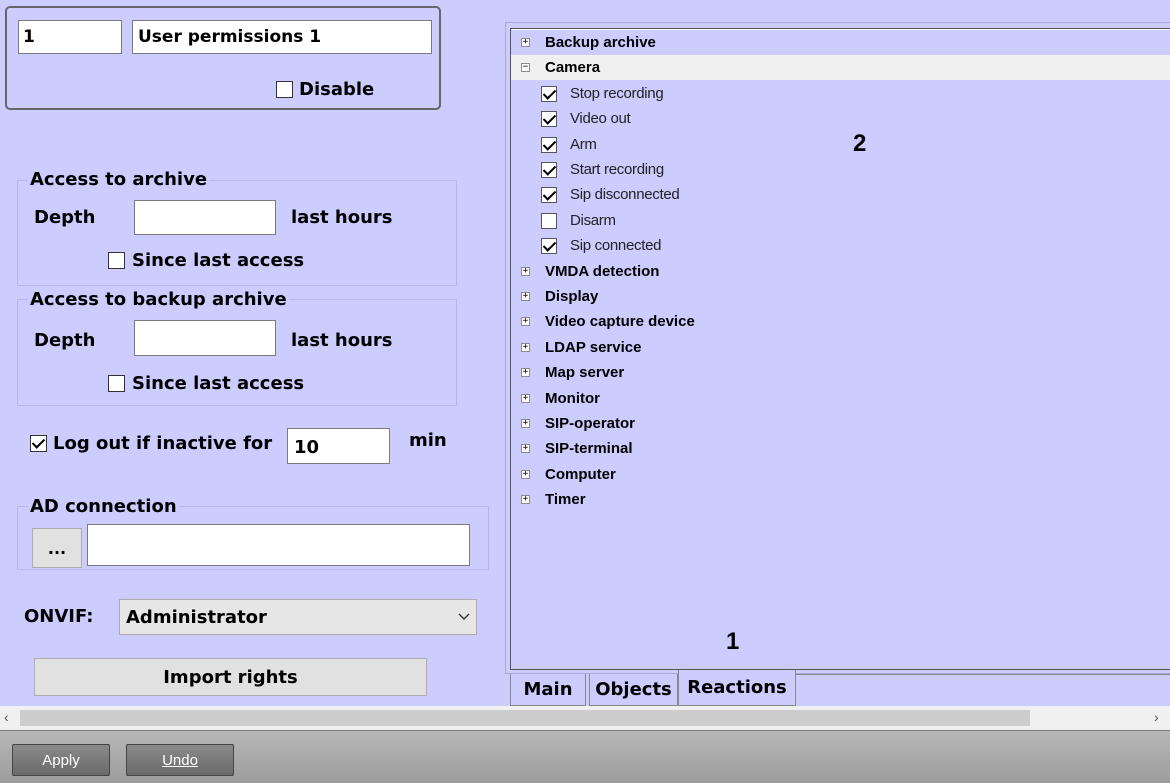 The width and height of the screenshot is (1170, 783). Describe the element at coordinates (840, 474) in the screenshot. I see `tree-node: + Computer` at that location.